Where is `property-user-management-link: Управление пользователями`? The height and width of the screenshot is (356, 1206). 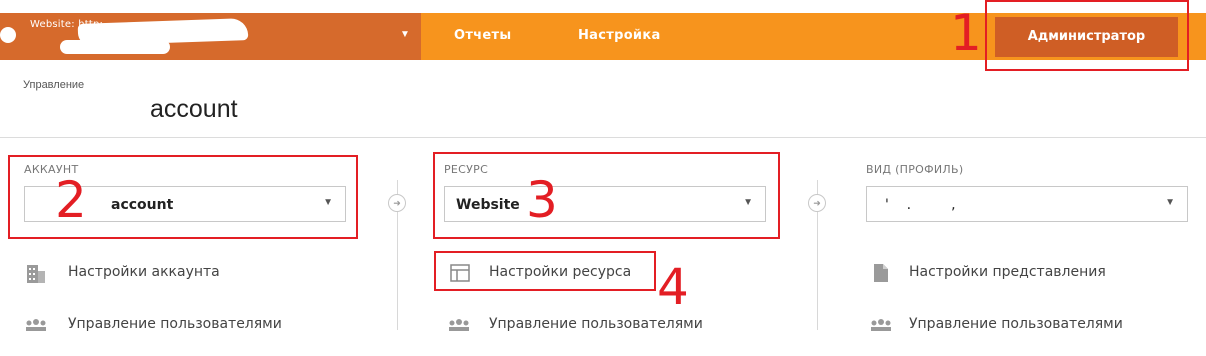
property-user-management-link: Управление пользователями is located at coordinates (596, 324).